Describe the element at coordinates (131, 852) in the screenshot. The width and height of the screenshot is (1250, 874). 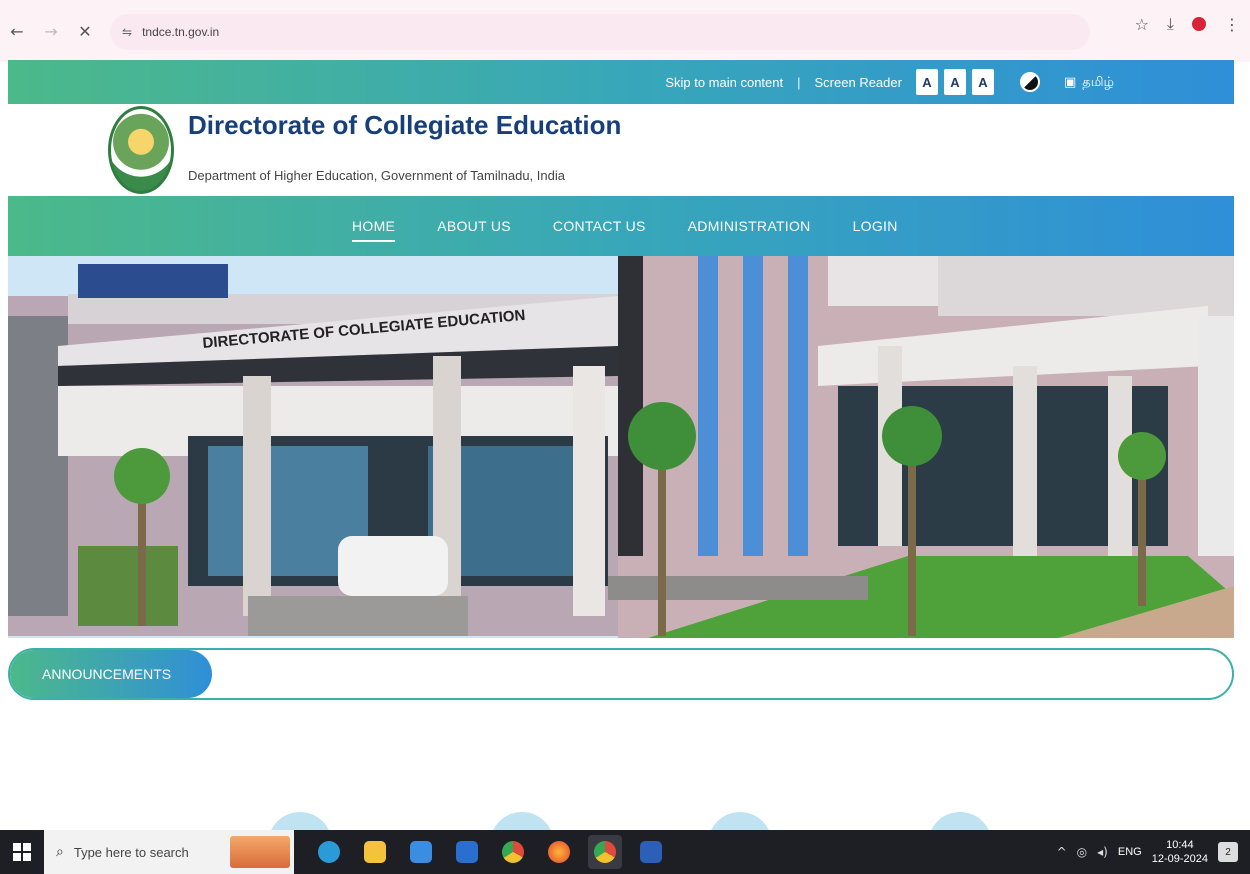
I see `taskbar-search-placeholder: Type here to search` at that location.